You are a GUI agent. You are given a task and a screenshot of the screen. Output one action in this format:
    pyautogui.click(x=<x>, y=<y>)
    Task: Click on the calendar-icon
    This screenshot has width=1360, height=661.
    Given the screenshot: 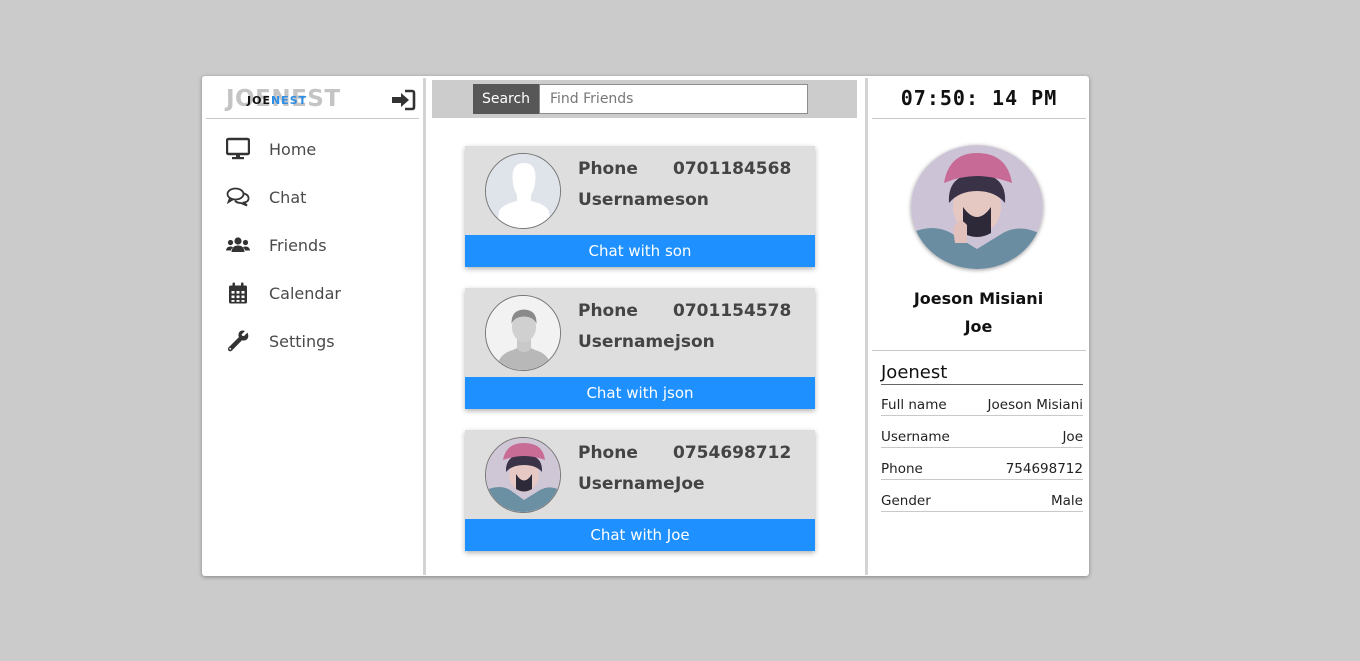 What is the action you would take?
    pyautogui.click(x=238, y=293)
    